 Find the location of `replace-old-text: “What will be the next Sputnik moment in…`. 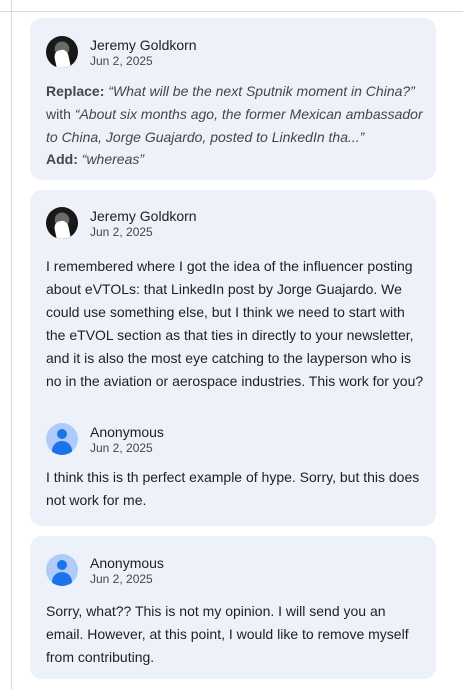

replace-old-text: “What will be the next Sputnik moment in… is located at coordinates (261, 91).